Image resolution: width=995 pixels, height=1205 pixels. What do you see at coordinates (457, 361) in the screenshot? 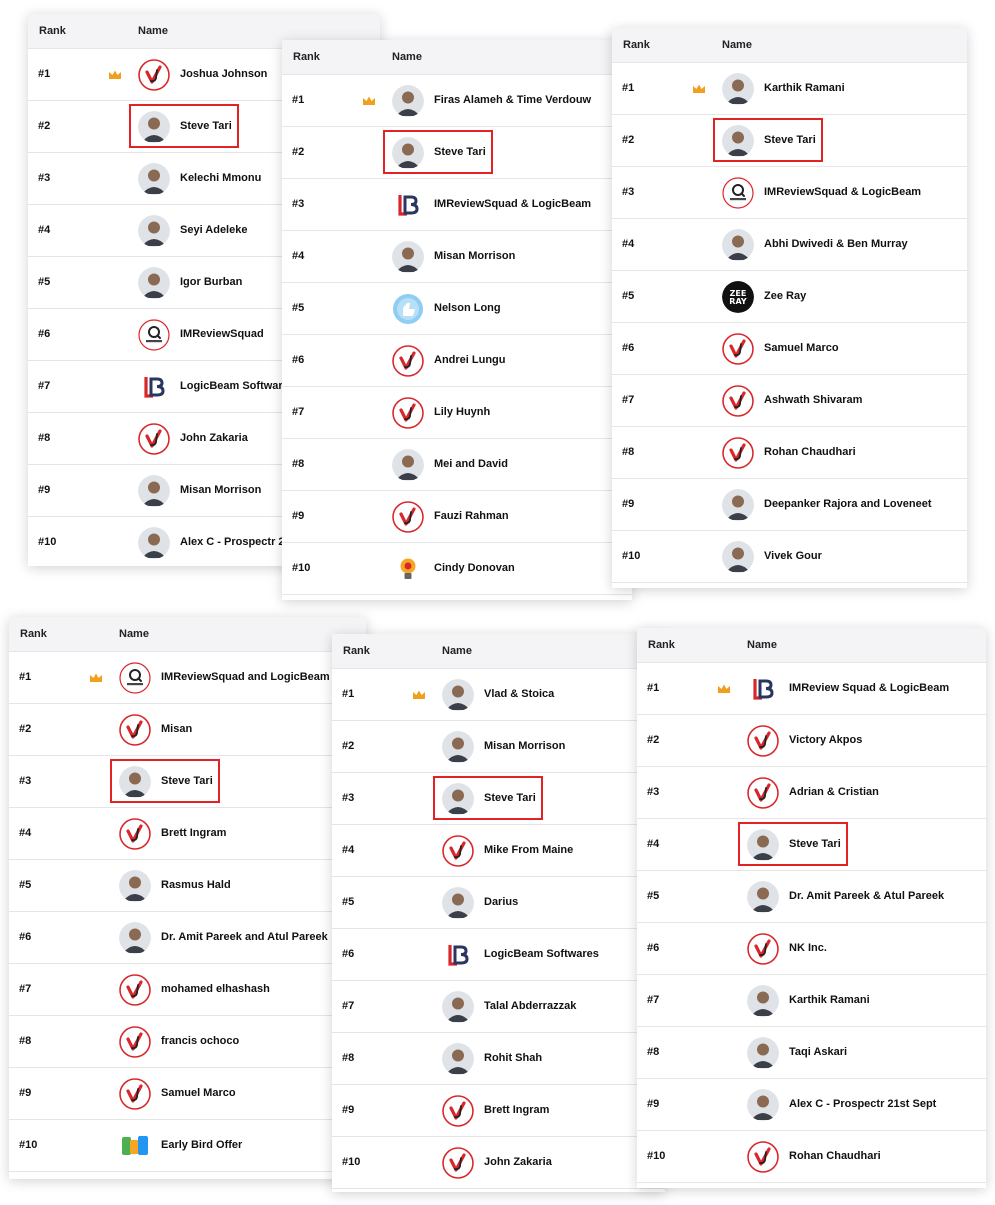
I see `table-row: #6 Andrei Lungu` at bounding box center [457, 361].